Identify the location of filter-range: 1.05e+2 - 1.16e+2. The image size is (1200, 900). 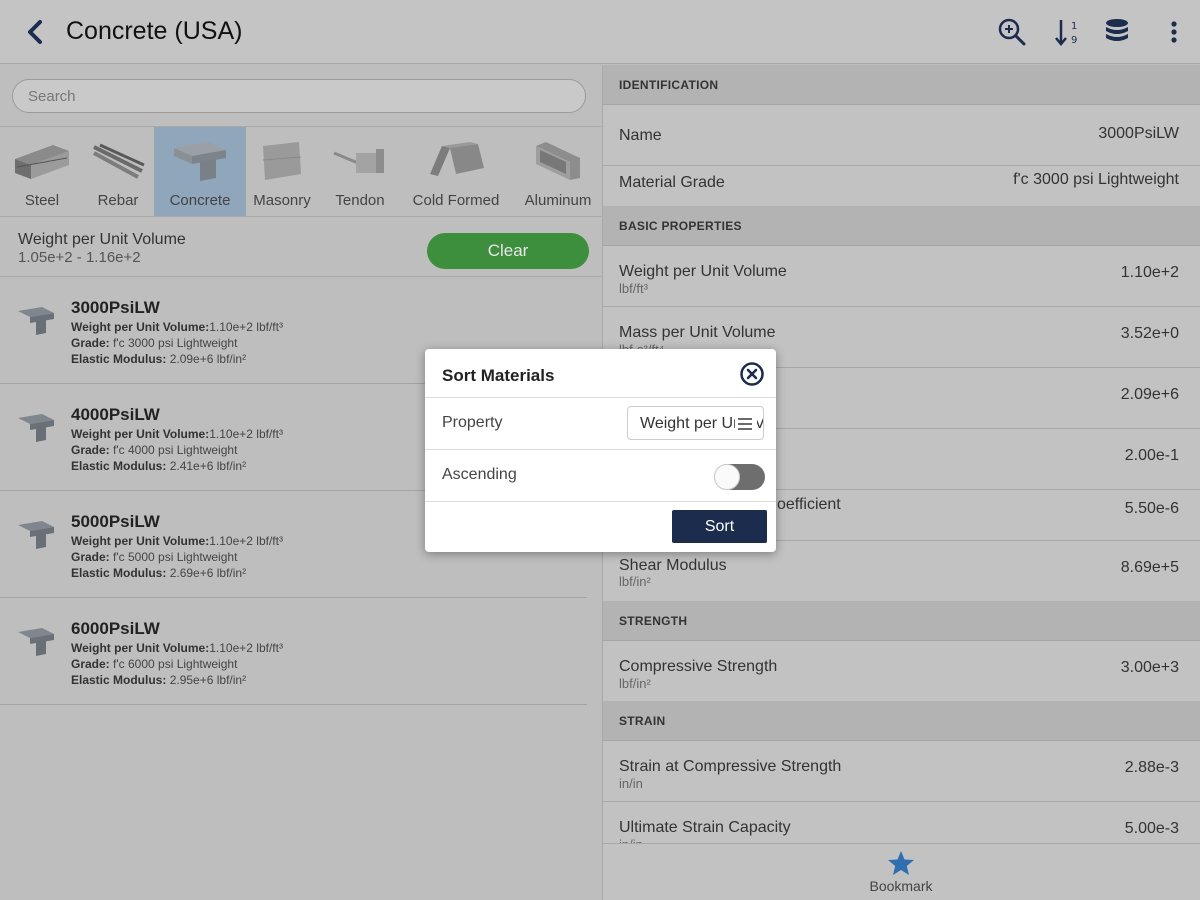
(79, 257).